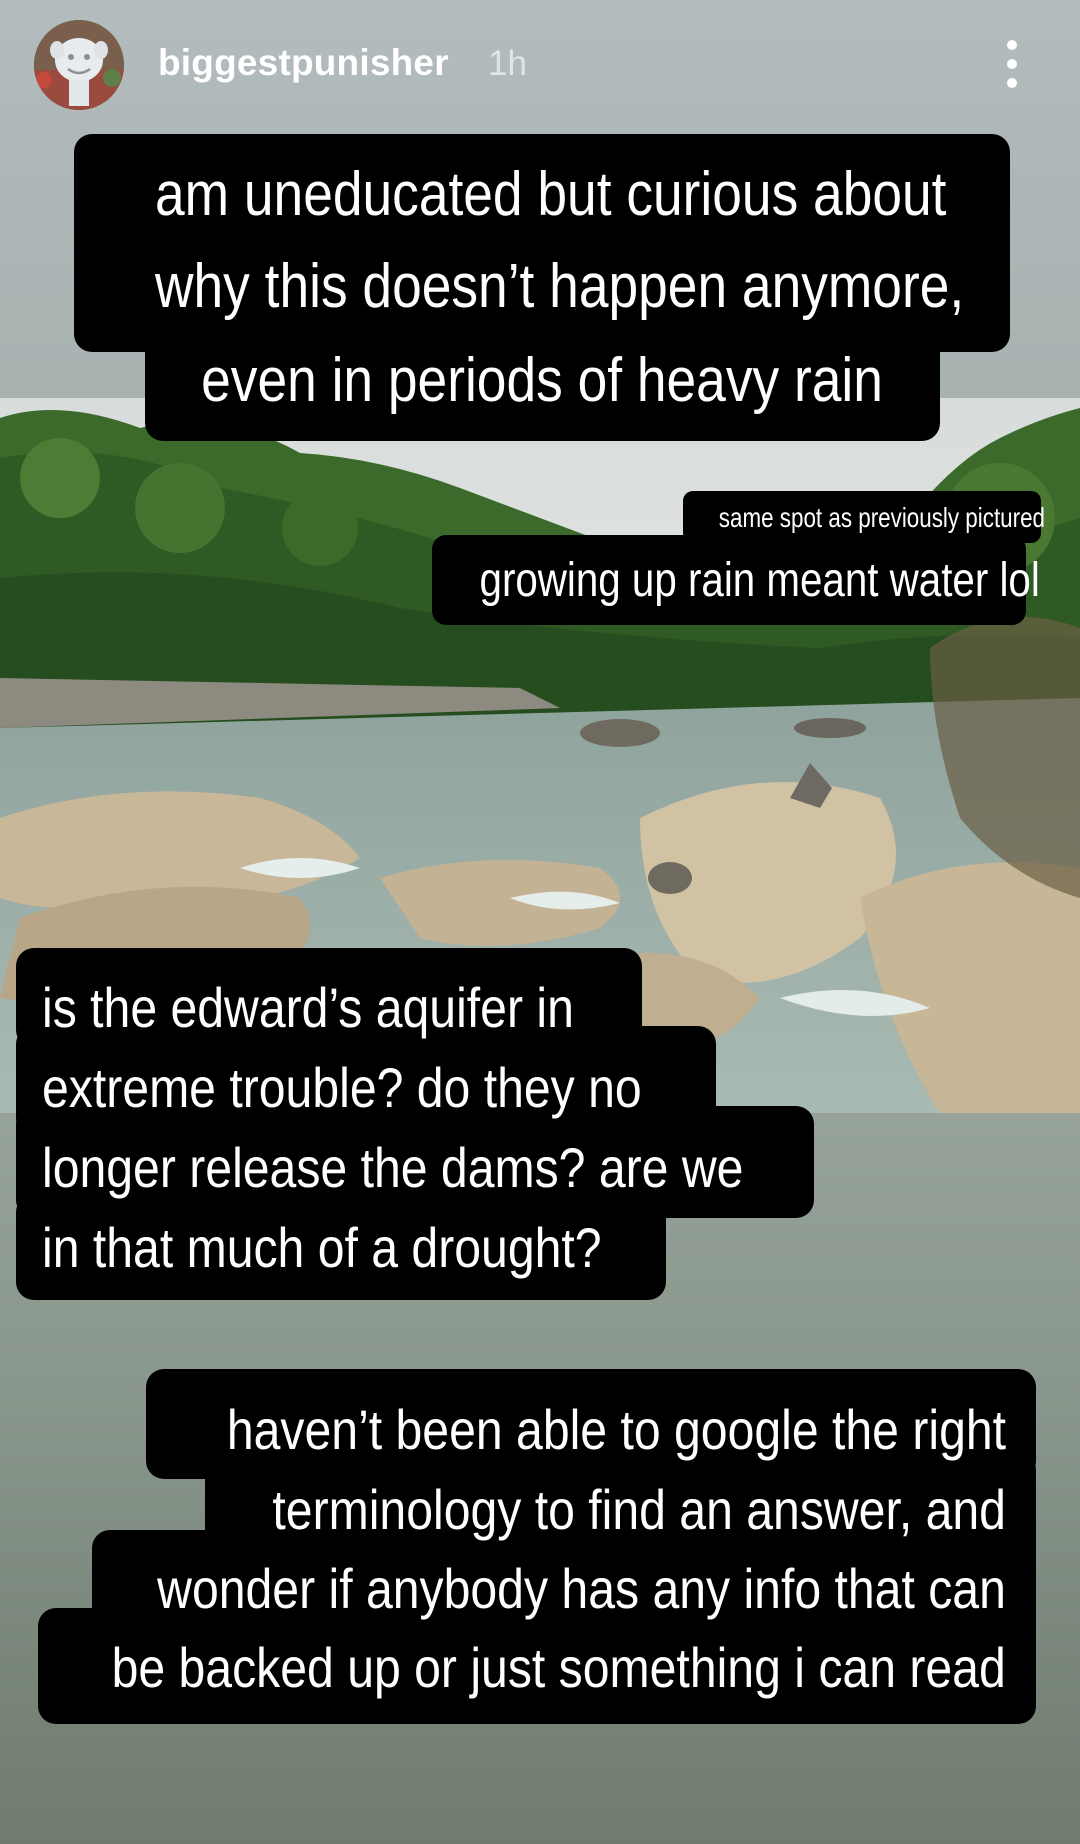 The image size is (1080, 1844). Describe the element at coordinates (308, 1007) in the screenshot. I see `caption-line: is the edward’s aquifer in` at that location.